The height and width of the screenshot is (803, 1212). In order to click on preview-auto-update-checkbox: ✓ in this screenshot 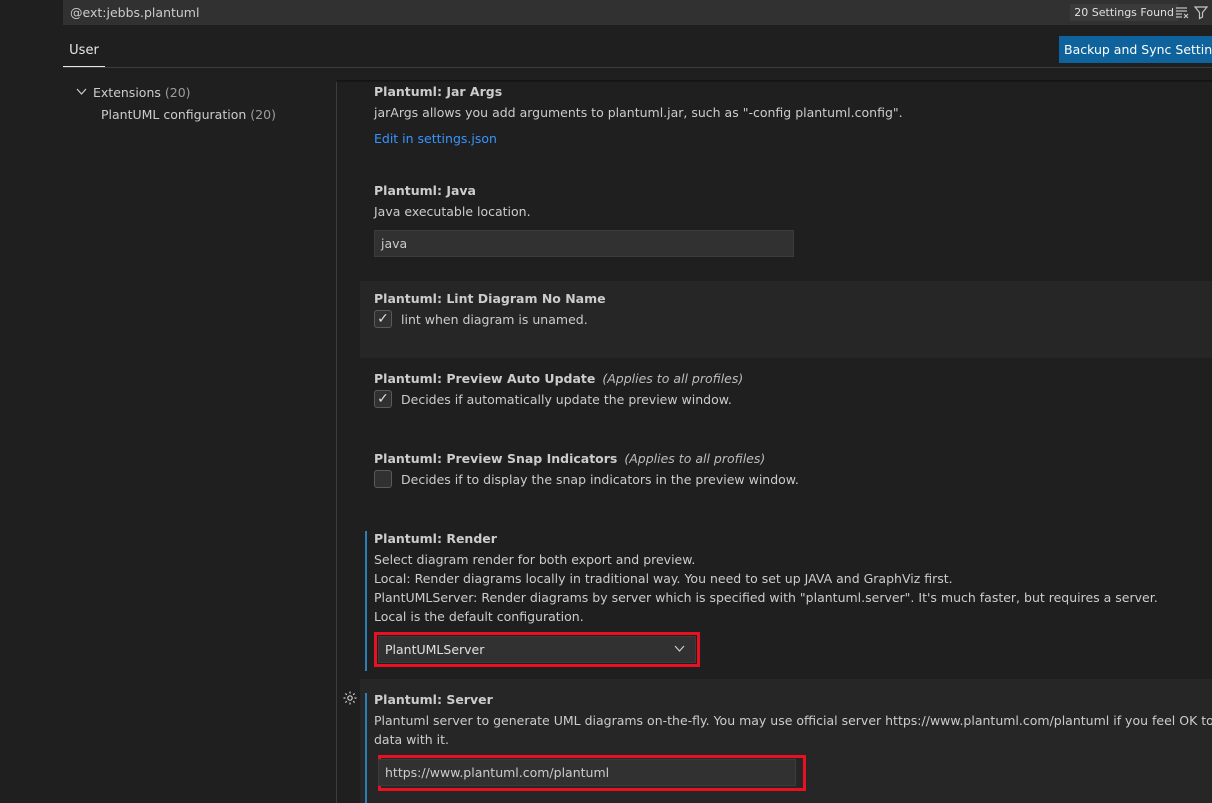, I will do `click(383, 399)`.